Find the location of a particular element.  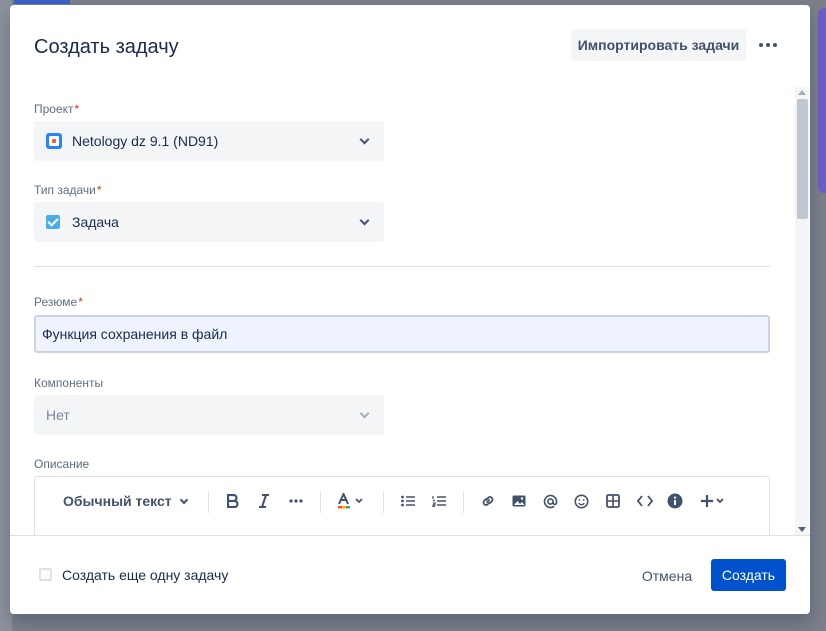

project-select: Netology dz 9.1 (ND91) is located at coordinates (209, 141).